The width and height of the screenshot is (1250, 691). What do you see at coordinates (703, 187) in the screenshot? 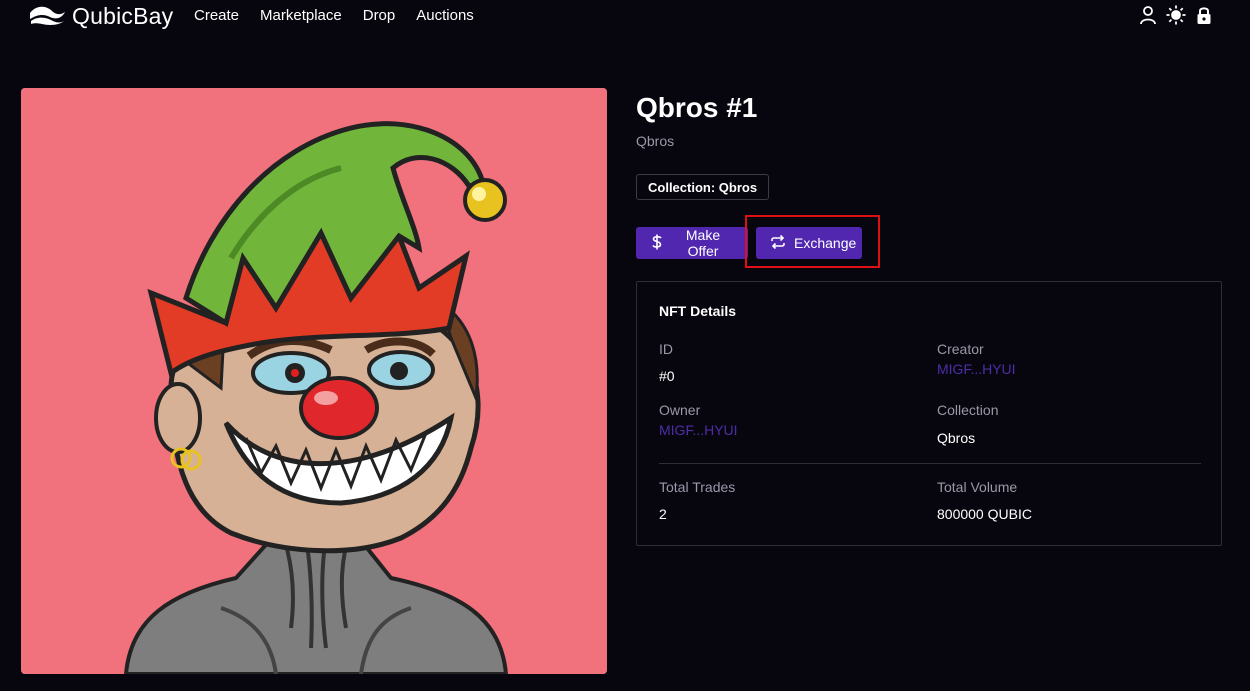
I see `collection-badge: Collection: Qbros` at bounding box center [703, 187].